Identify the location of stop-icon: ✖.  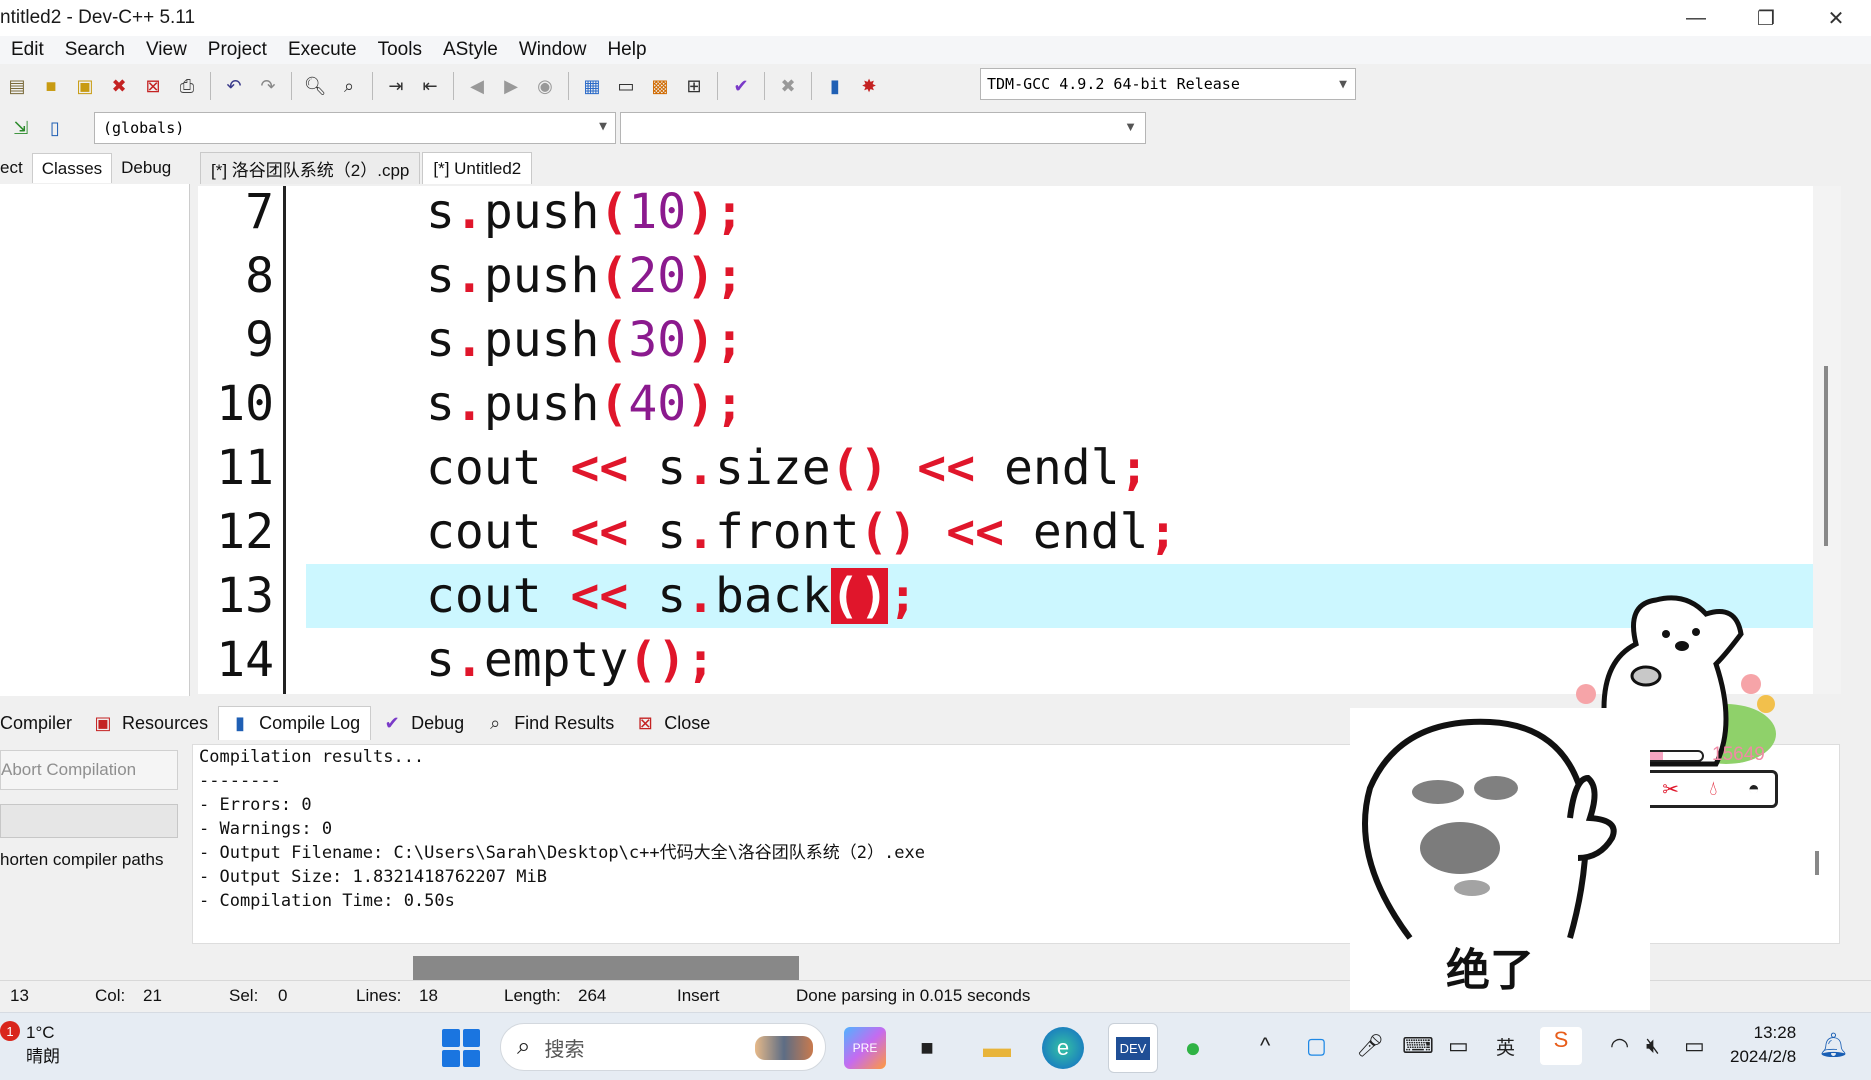
(788, 86).